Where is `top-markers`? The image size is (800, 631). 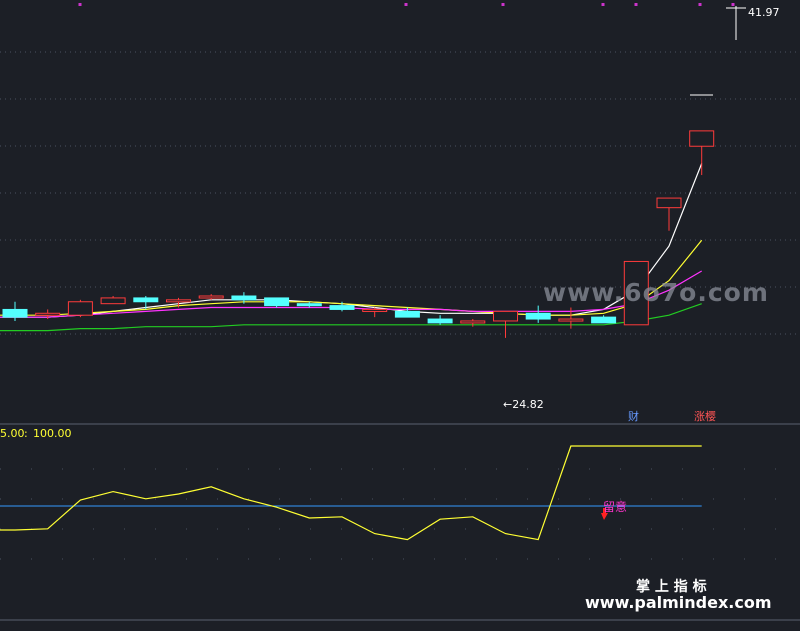
top-markers is located at coordinates (406, 4).